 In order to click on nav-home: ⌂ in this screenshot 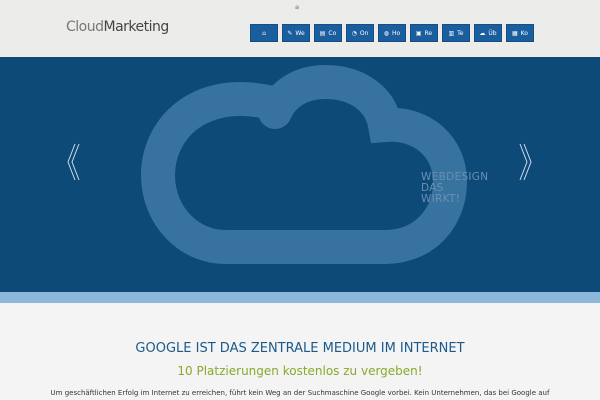, I will do `click(264, 33)`.